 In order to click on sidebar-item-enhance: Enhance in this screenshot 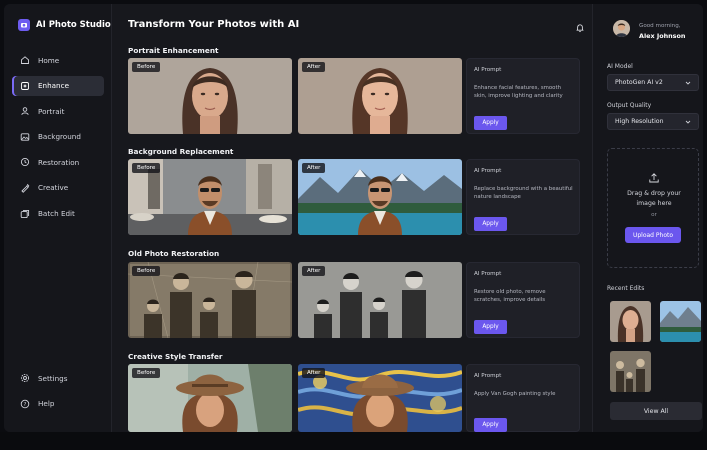, I will do `click(58, 85)`.